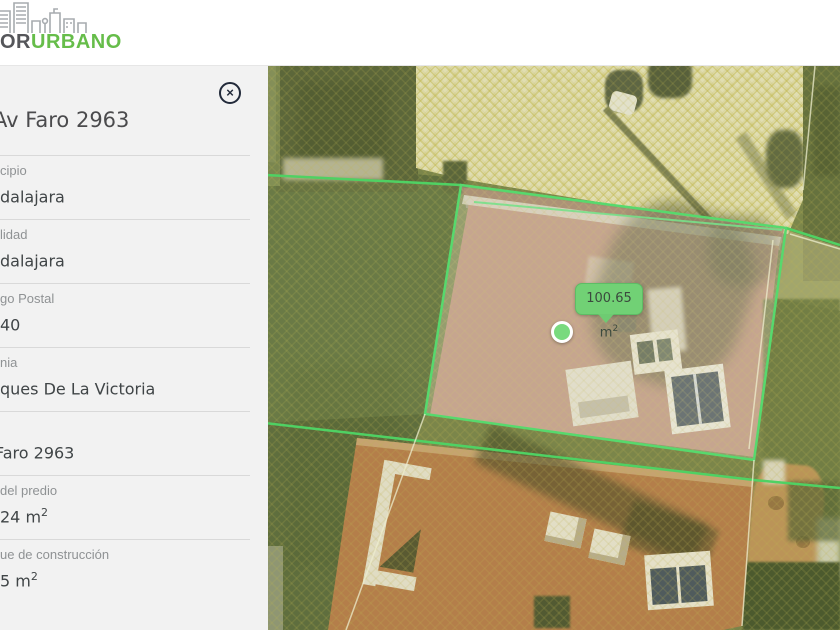 The height and width of the screenshot is (630, 840). I want to click on field-label-colonia: nia, so click(9, 362).